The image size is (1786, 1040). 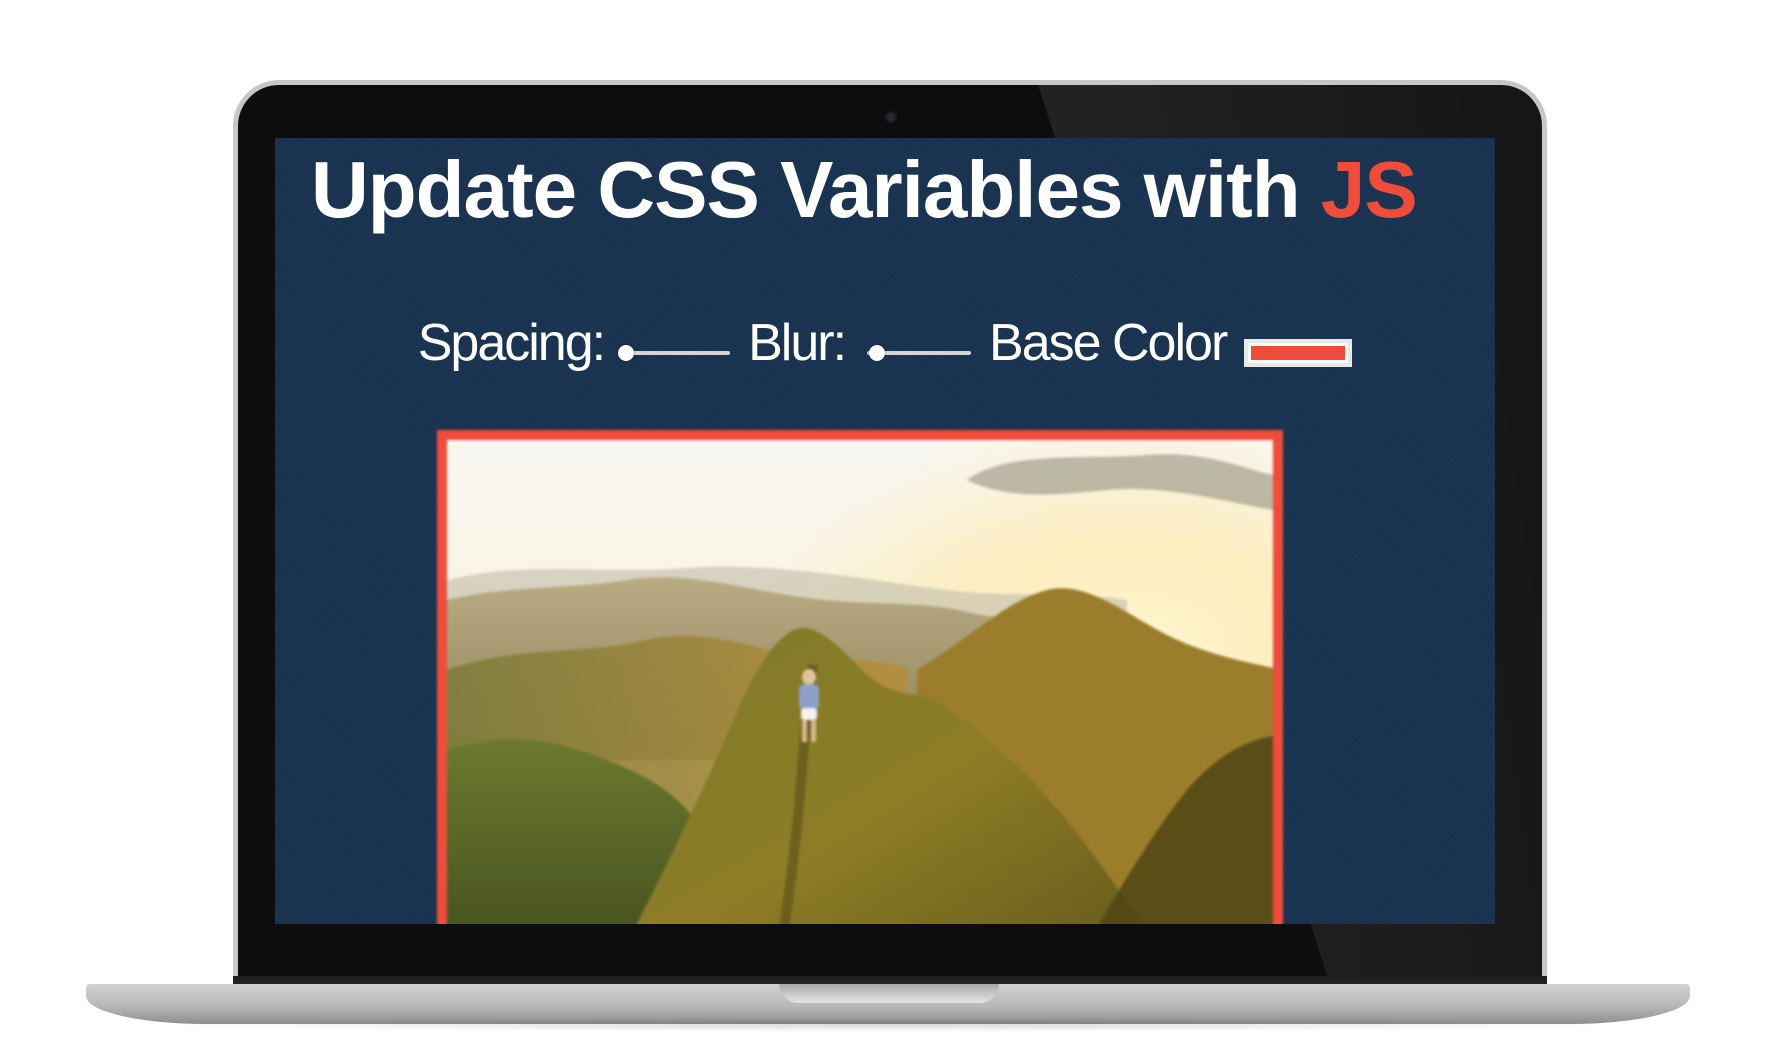 I want to click on blur-label: Blur:, so click(x=797, y=343).